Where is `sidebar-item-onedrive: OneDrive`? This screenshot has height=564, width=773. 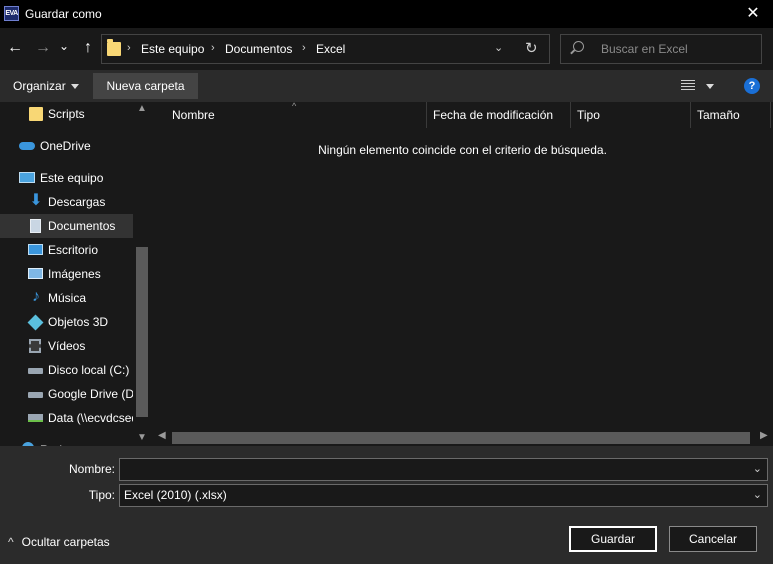
sidebar-item-onedrive: OneDrive is located at coordinates (66, 146).